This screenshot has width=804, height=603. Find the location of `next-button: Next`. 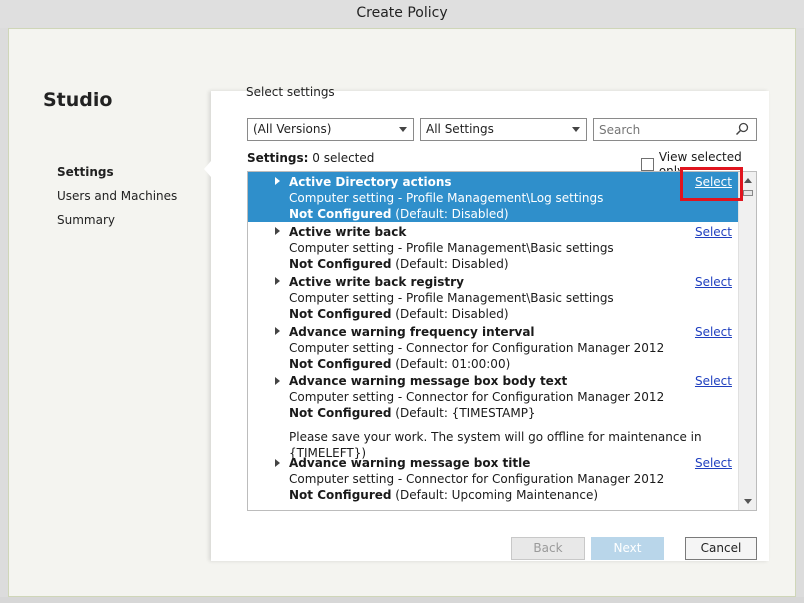

next-button: Next is located at coordinates (627, 548).